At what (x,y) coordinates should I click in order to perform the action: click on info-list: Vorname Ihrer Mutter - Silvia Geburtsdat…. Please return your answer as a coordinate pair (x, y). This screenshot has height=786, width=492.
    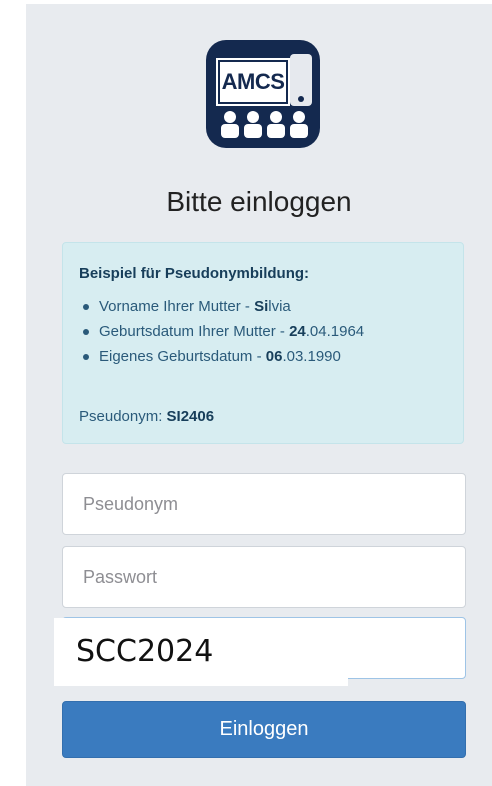
    Looking at the image, I should click on (221, 334).